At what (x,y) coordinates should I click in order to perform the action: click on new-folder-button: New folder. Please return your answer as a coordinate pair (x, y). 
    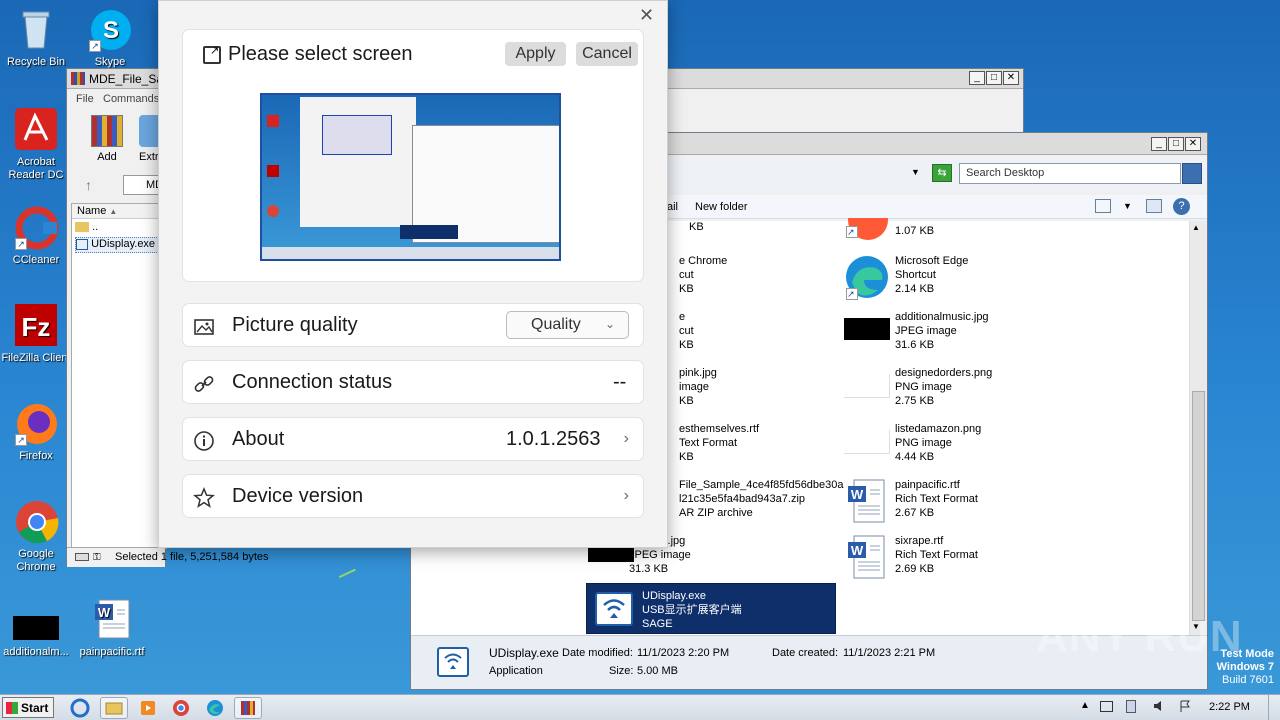
    Looking at the image, I should click on (721, 207).